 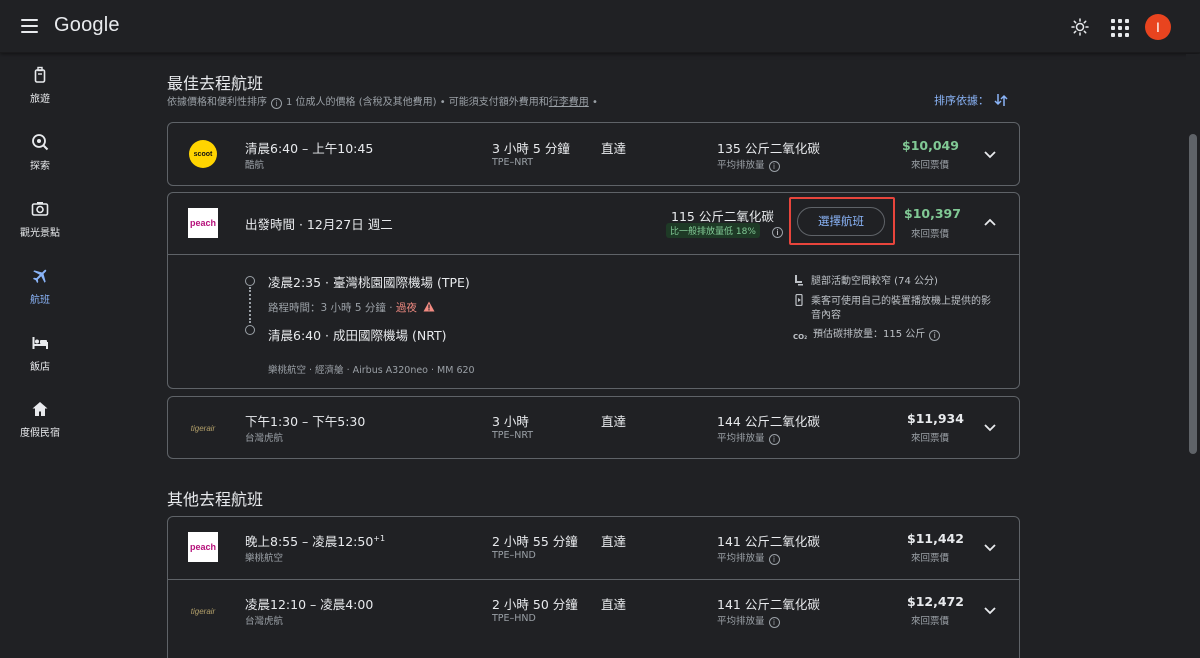 What do you see at coordinates (40, 343) in the screenshot?
I see `bed-icon` at bounding box center [40, 343].